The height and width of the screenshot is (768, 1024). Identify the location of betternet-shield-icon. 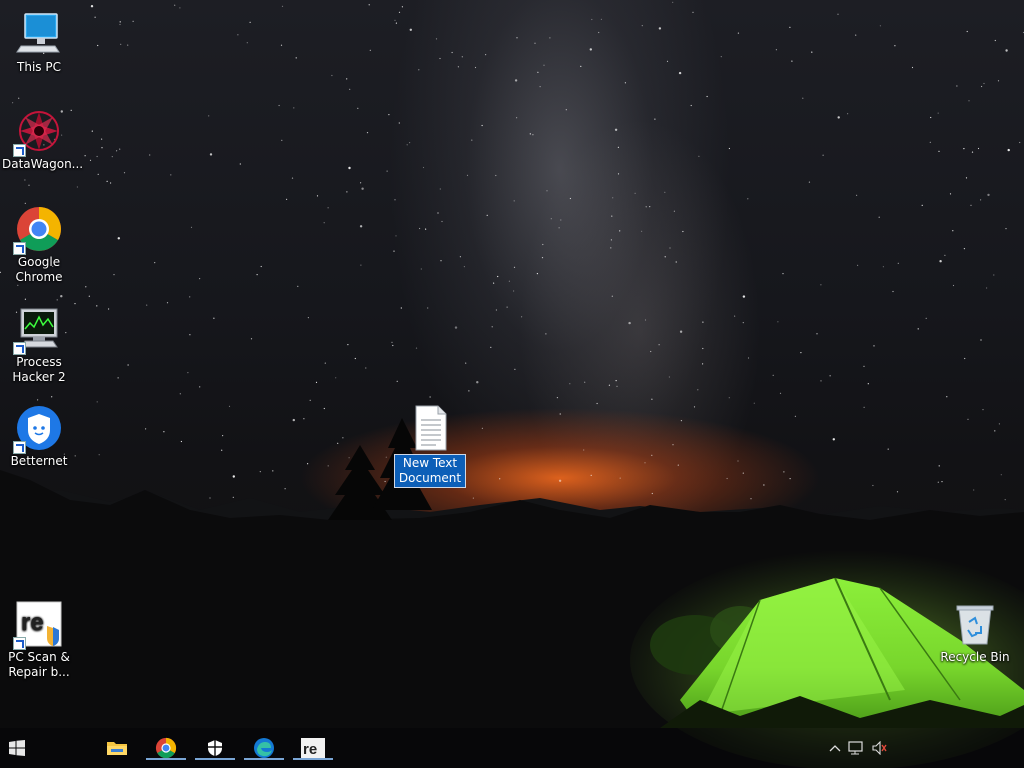
(38, 429).